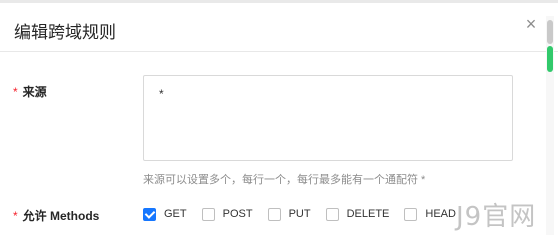 Image resolution: width=558 pixels, height=240 pixels. I want to click on origin-label: * 来源, so click(30, 91).